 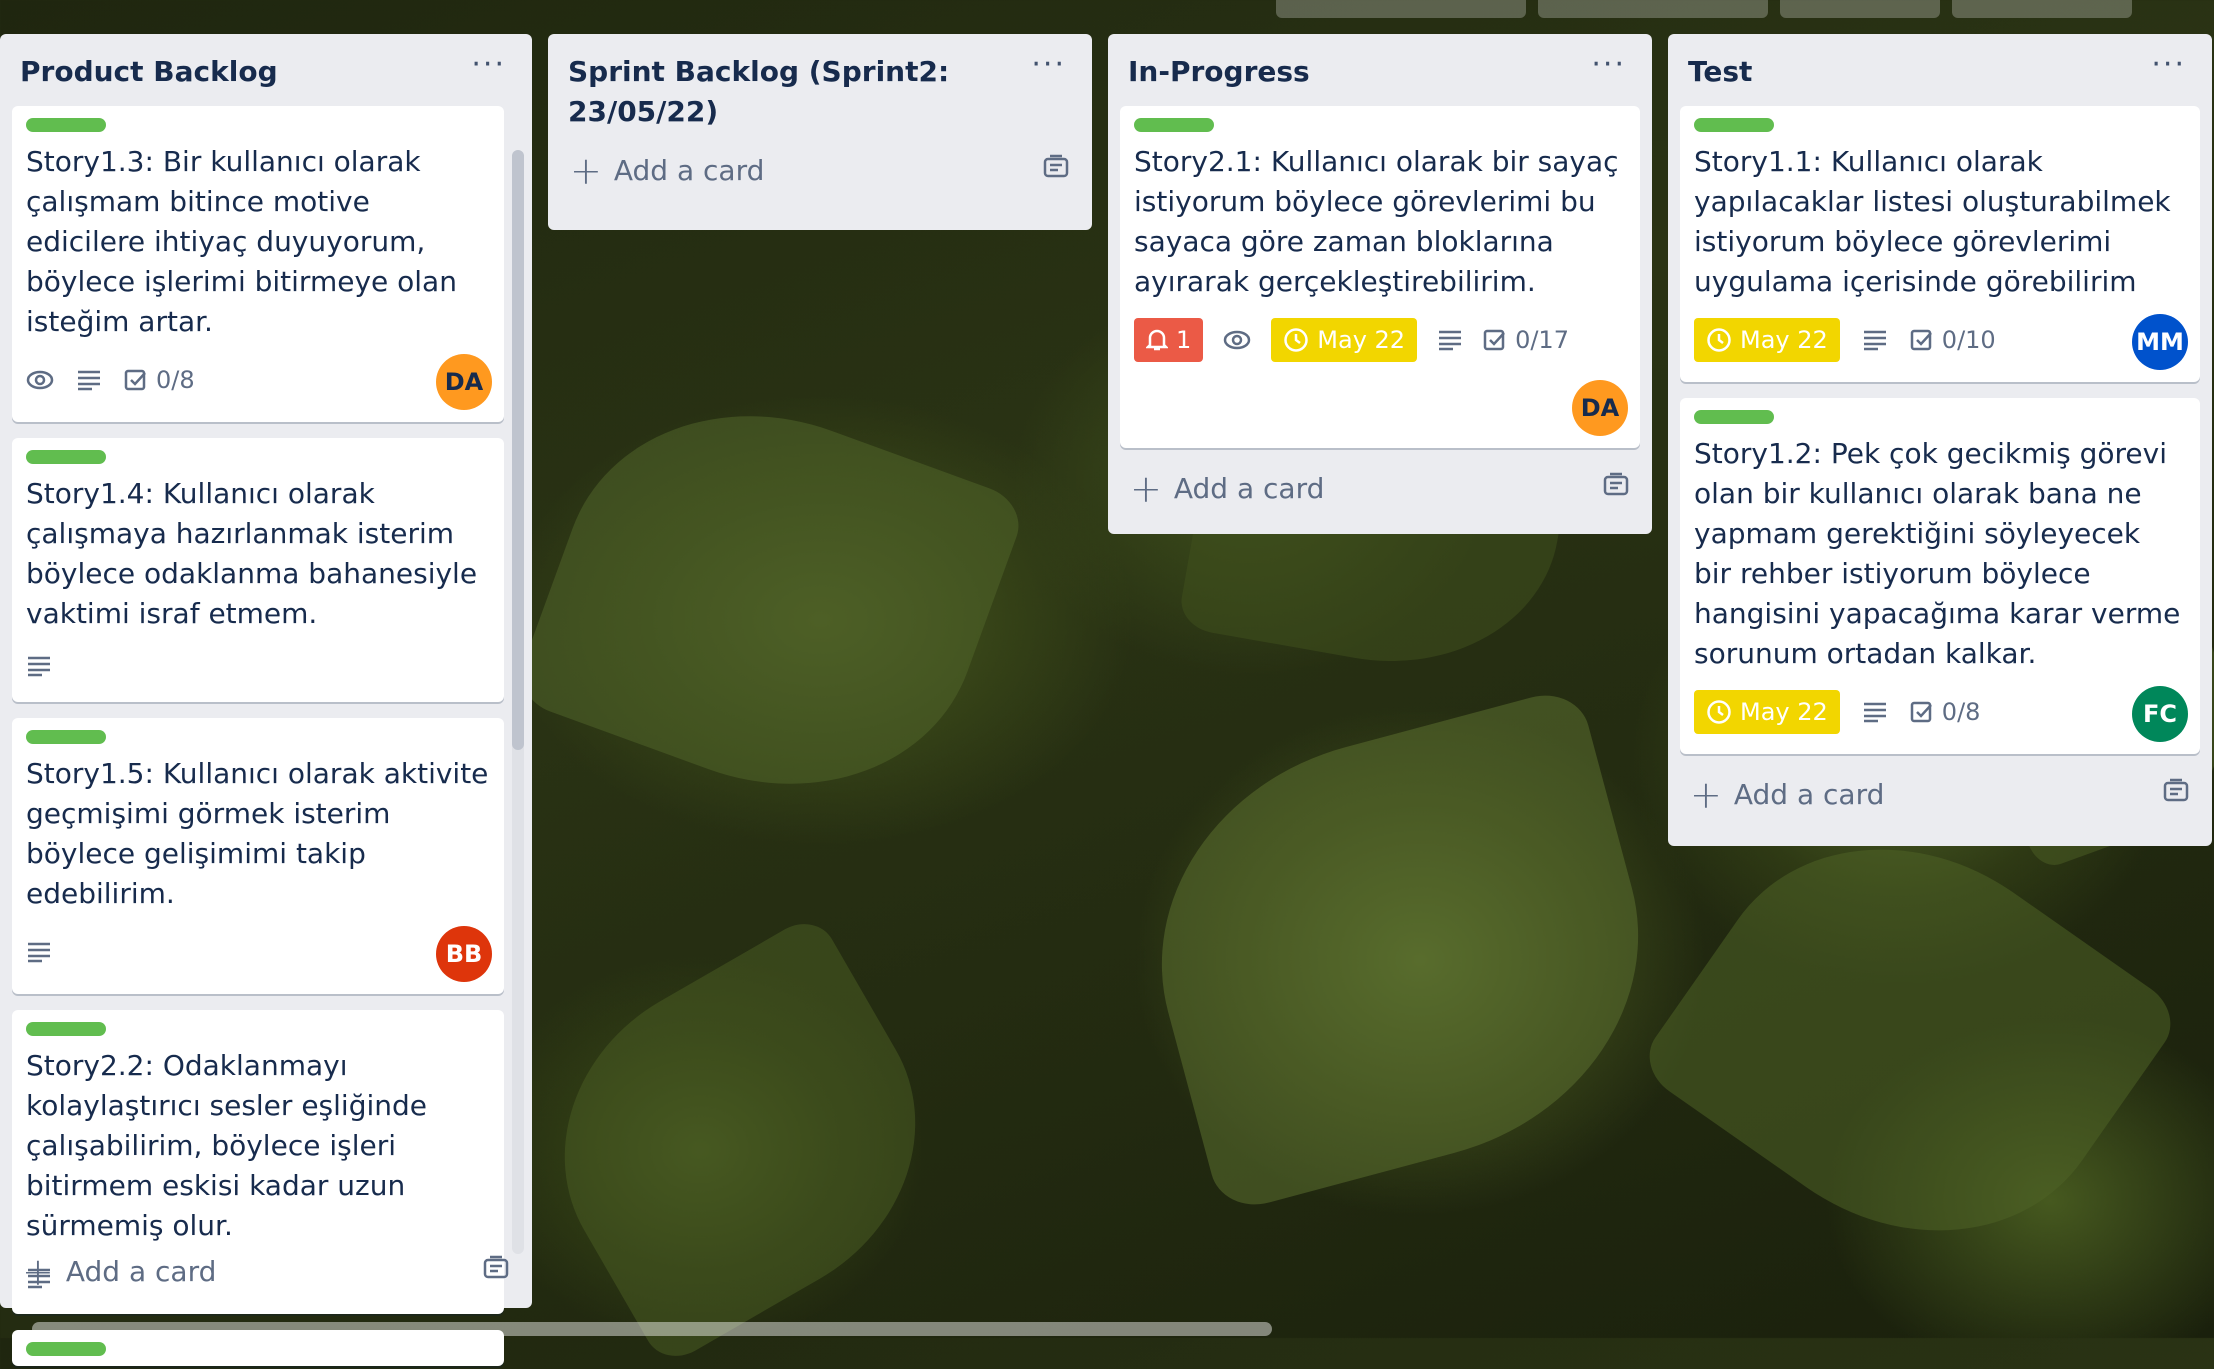 I want to click on list-header: In-Progress ···, so click(x=1380, y=70).